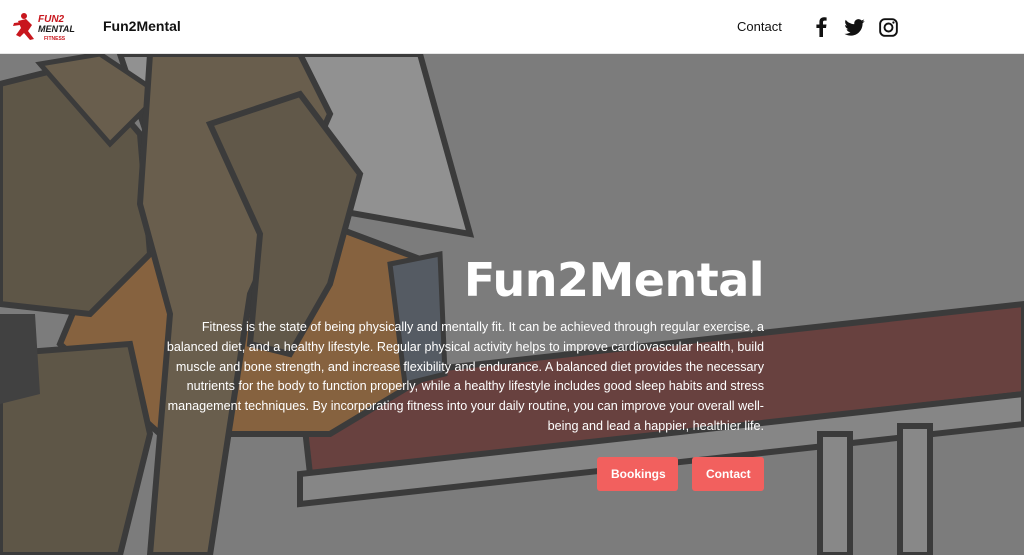 Image resolution: width=1024 pixels, height=555 pixels. What do you see at coordinates (459, 473) in the screenshot?
I see `hero-buttons: Bookings Contact` at bounding box center [459, 473].